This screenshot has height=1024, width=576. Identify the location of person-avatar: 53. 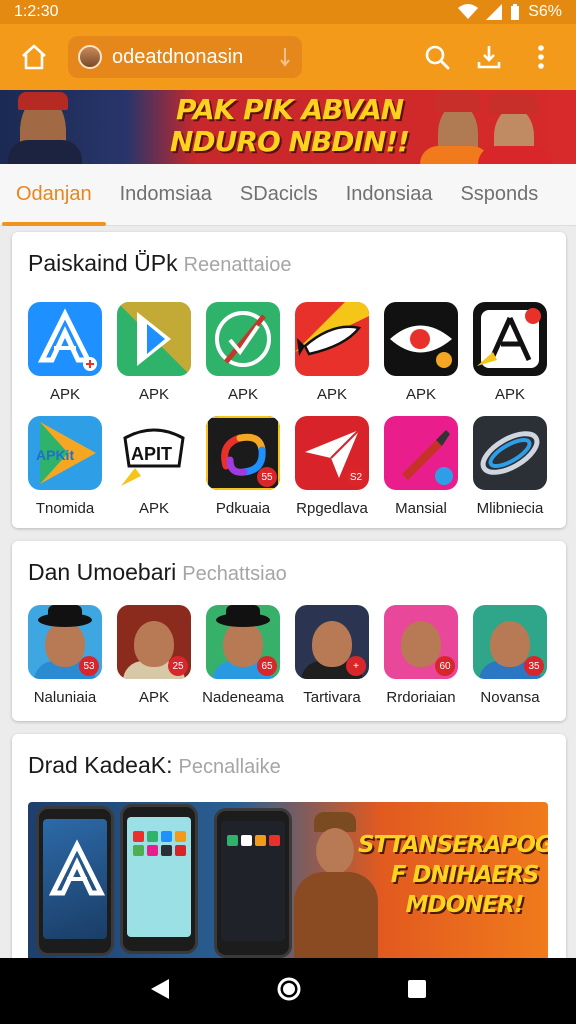
(65, 642).